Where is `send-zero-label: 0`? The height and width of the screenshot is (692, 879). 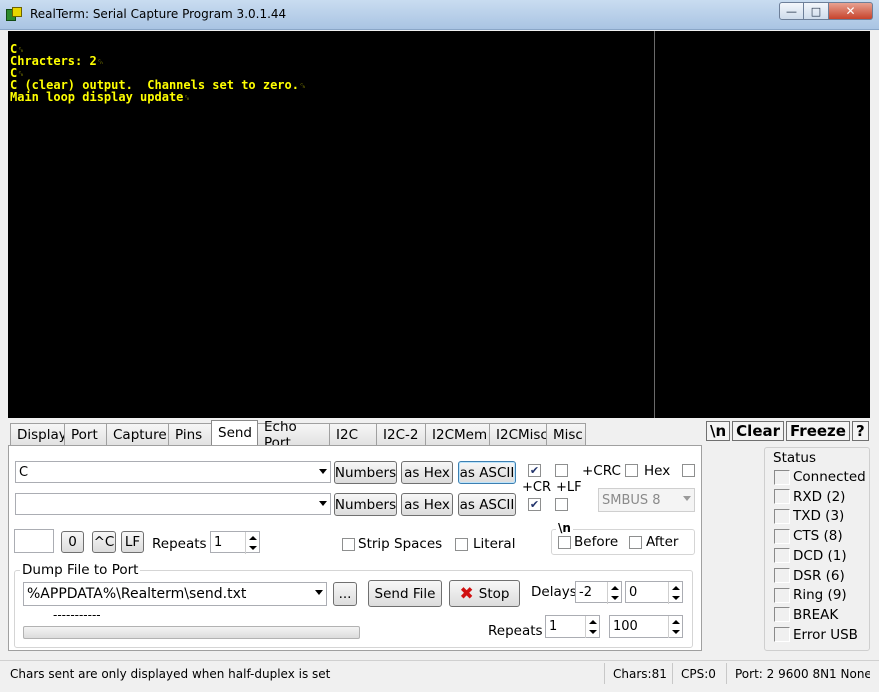
send-zero-label: 0 is located at coordinates (72, 542).